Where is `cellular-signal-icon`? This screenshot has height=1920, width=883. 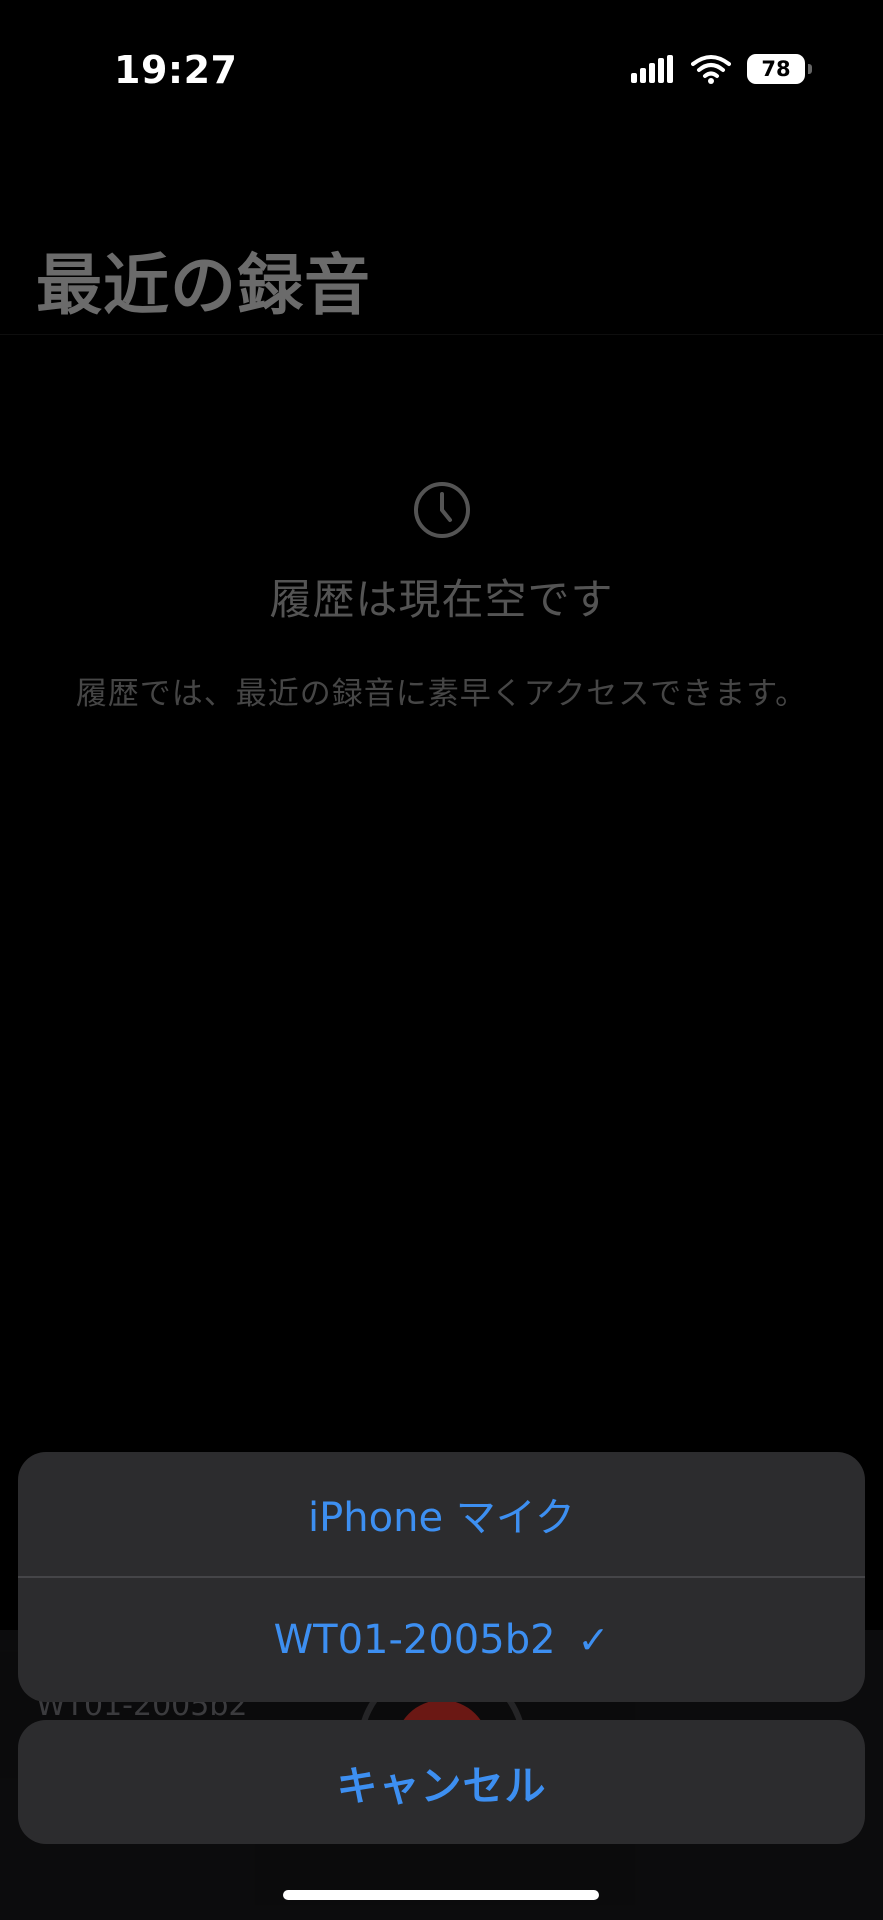 cellular-signal-icon is located at coordinates (652, 69).